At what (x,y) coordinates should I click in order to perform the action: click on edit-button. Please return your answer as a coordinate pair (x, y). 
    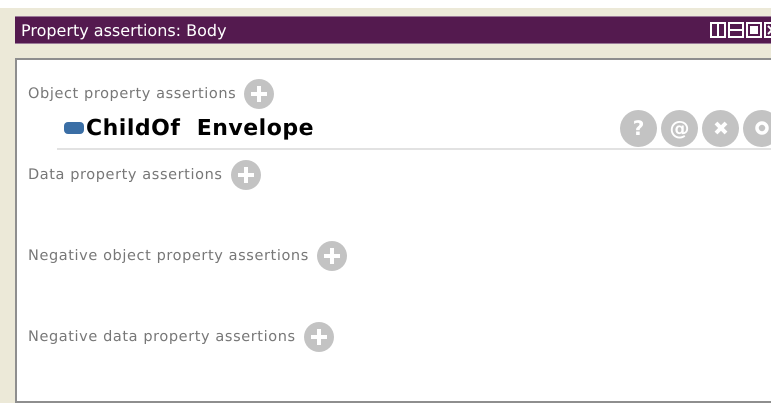
    Looking at the image, I should click on (757, 128).